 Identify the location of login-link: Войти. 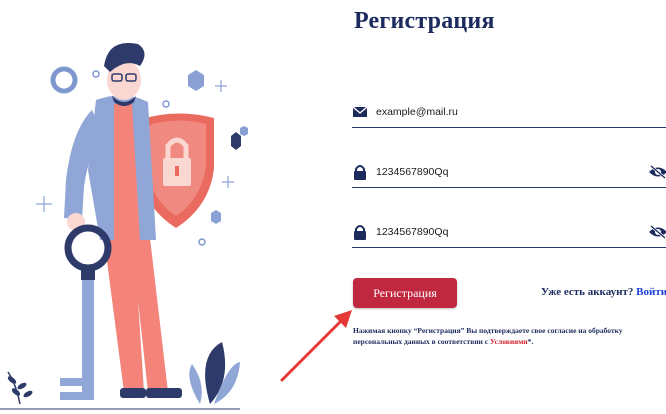
(651, 292).